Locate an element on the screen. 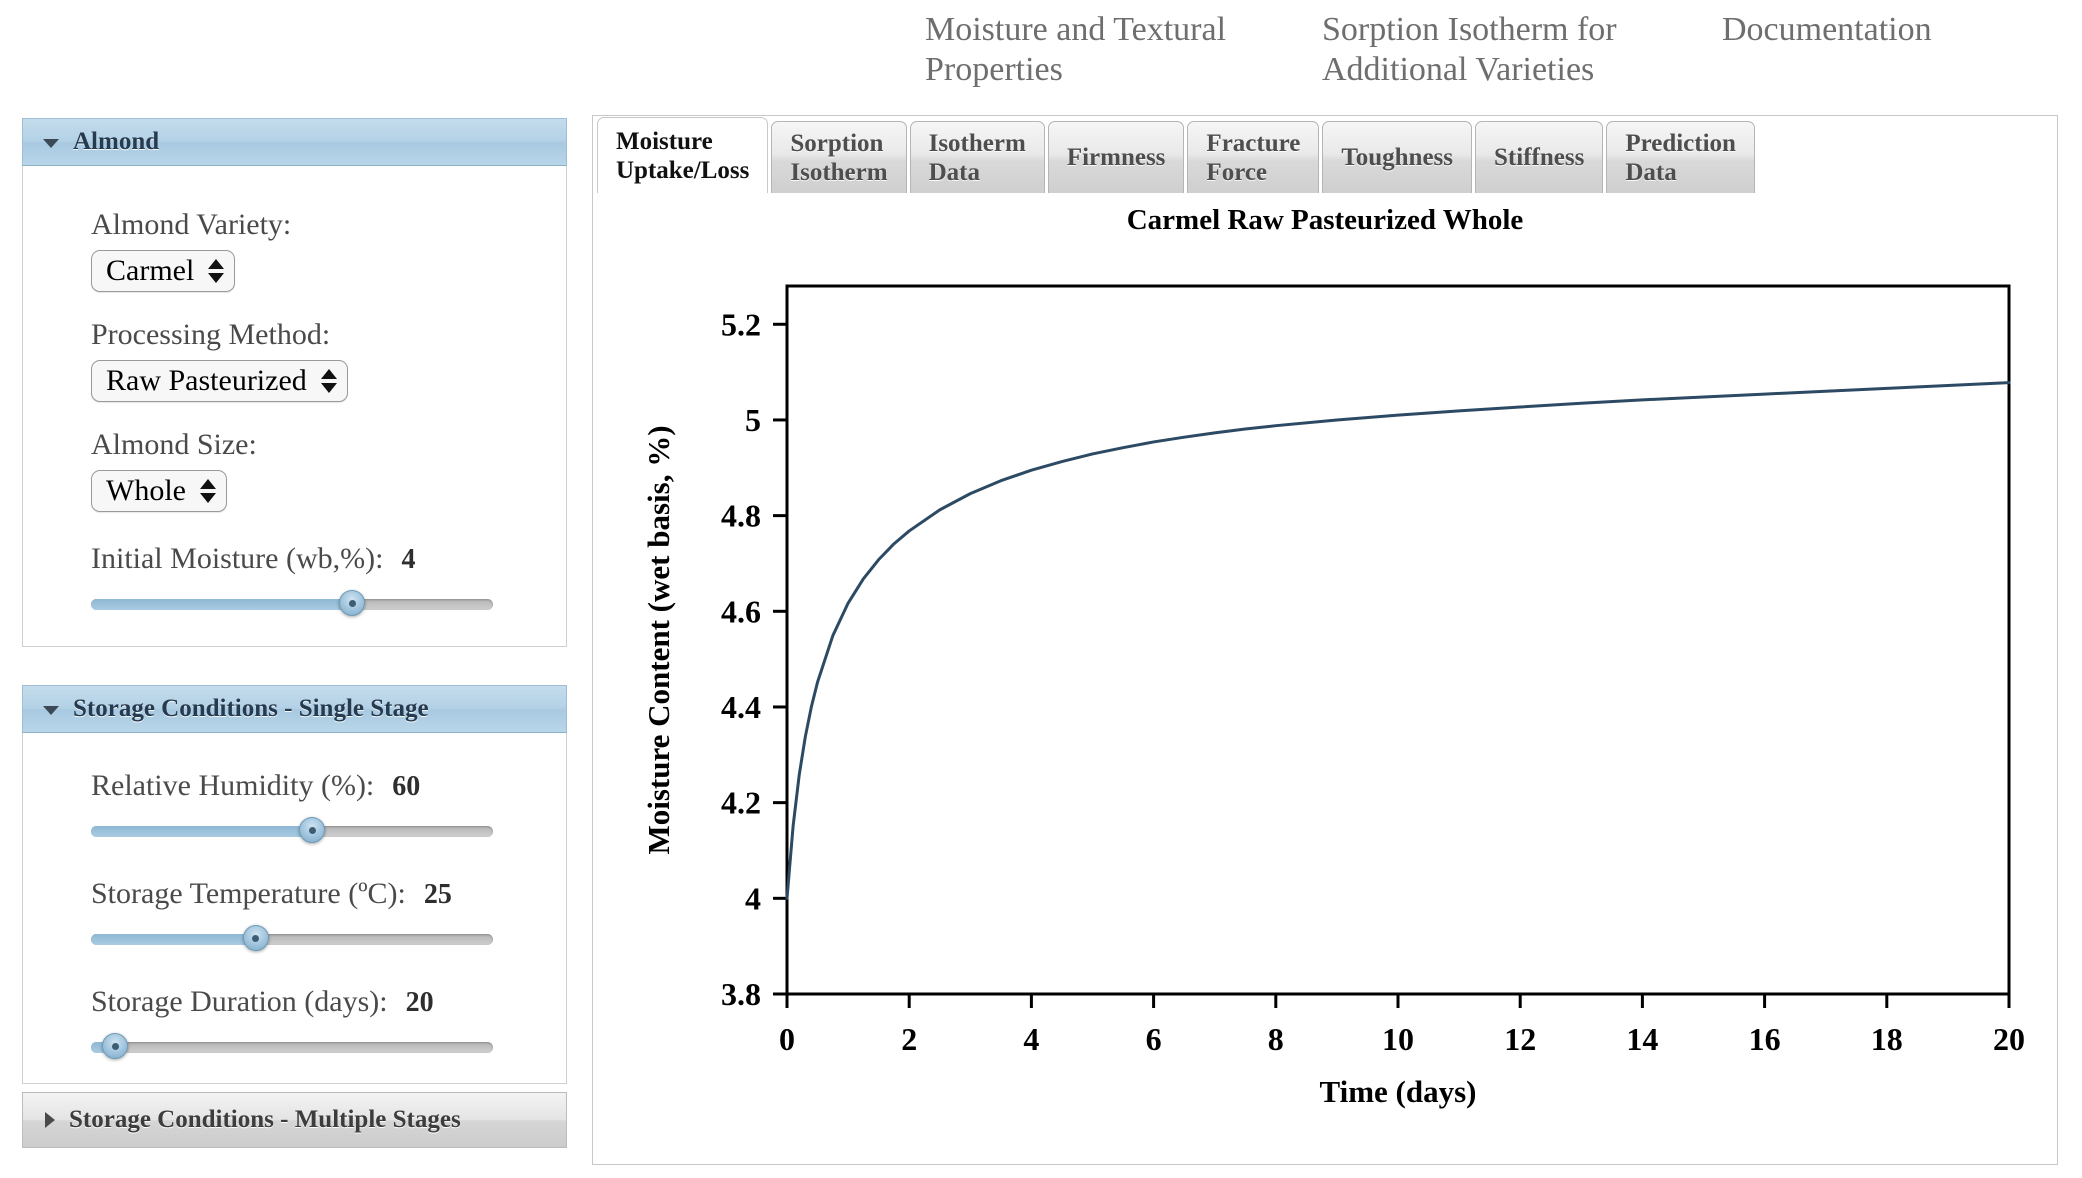 The image size is (2082, 1178). tab-label: Toughness is located at coordinates (1397, 157).